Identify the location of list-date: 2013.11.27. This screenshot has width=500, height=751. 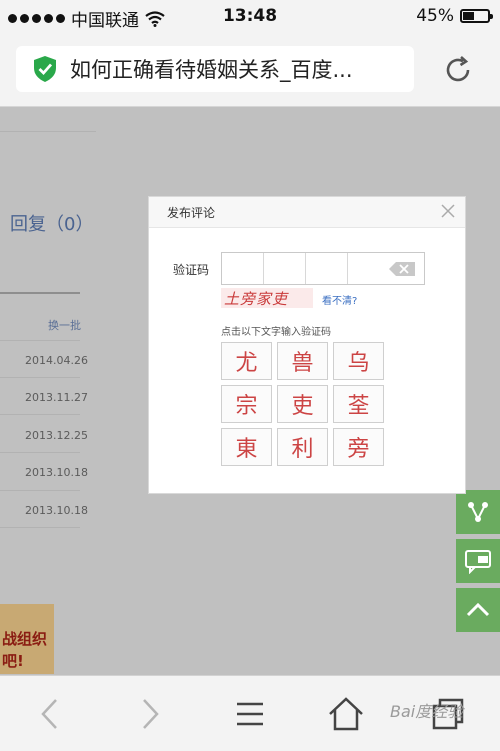
(56, 397).